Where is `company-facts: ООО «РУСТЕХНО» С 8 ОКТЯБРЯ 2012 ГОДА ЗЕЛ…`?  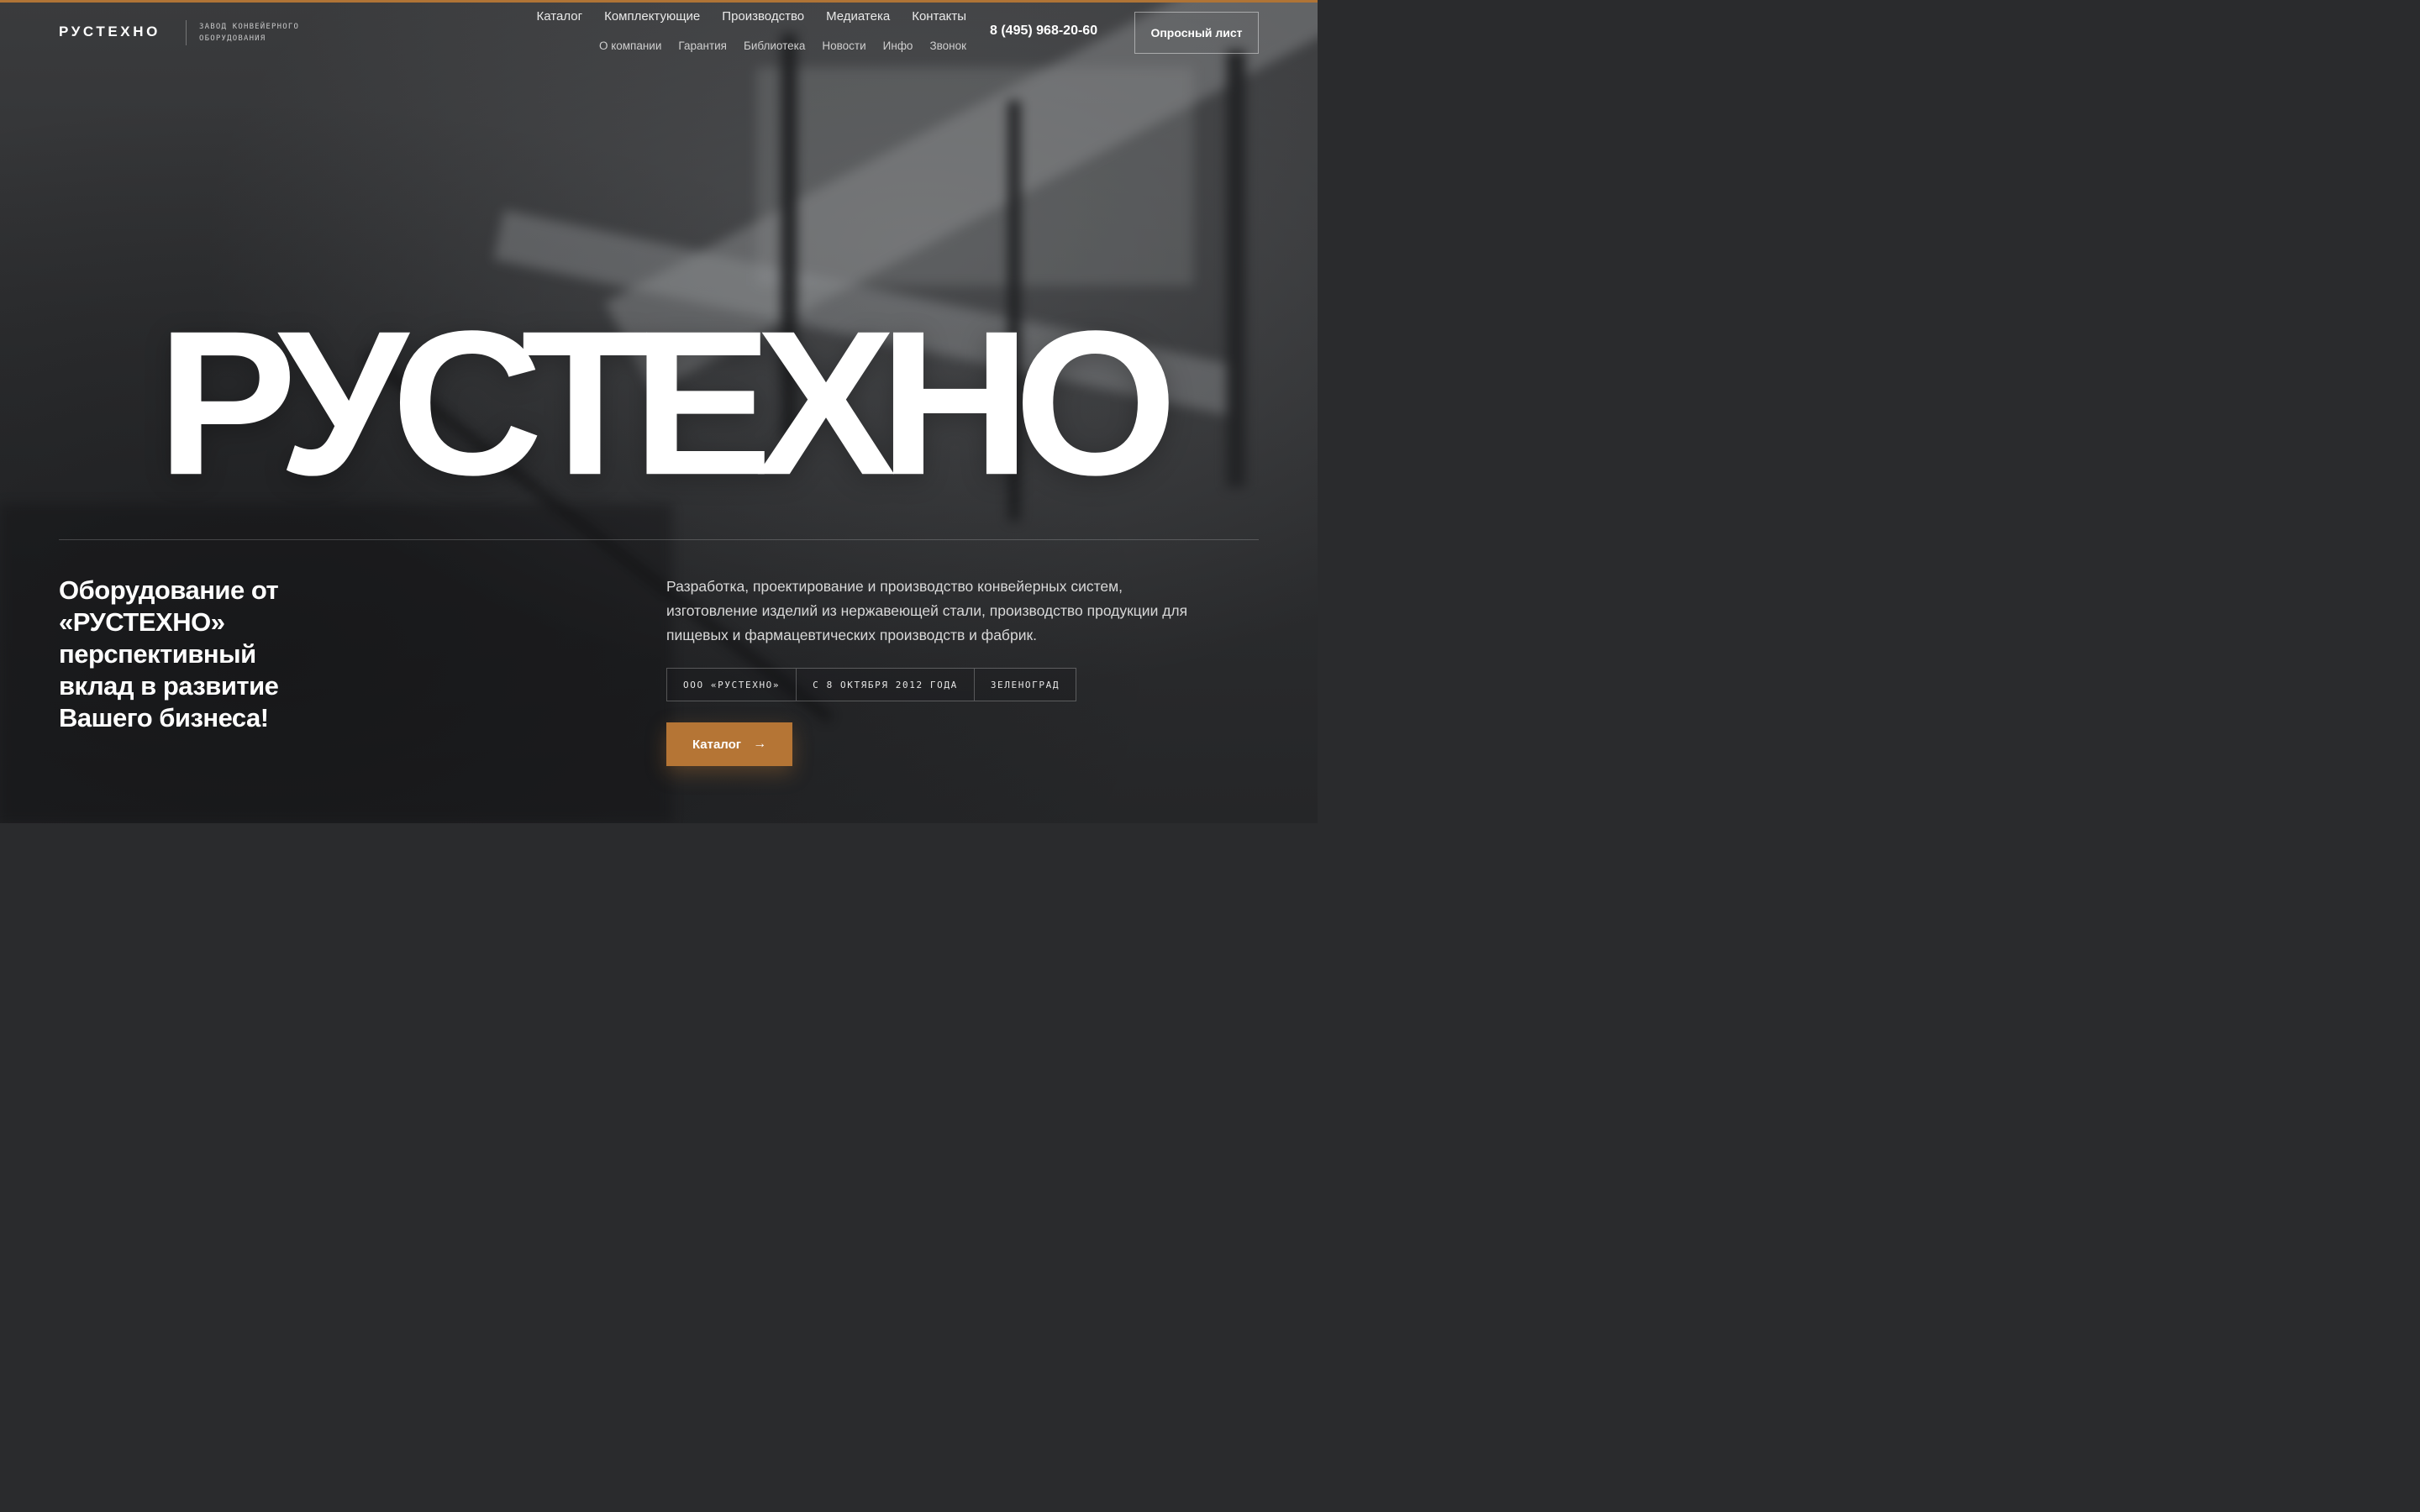
company-facts: ООО «РУСТЕХНО» С 8 ОКТЯБРЯ 2012 ГОДА ЗЕЛ… is located at coordinates (871, 684).